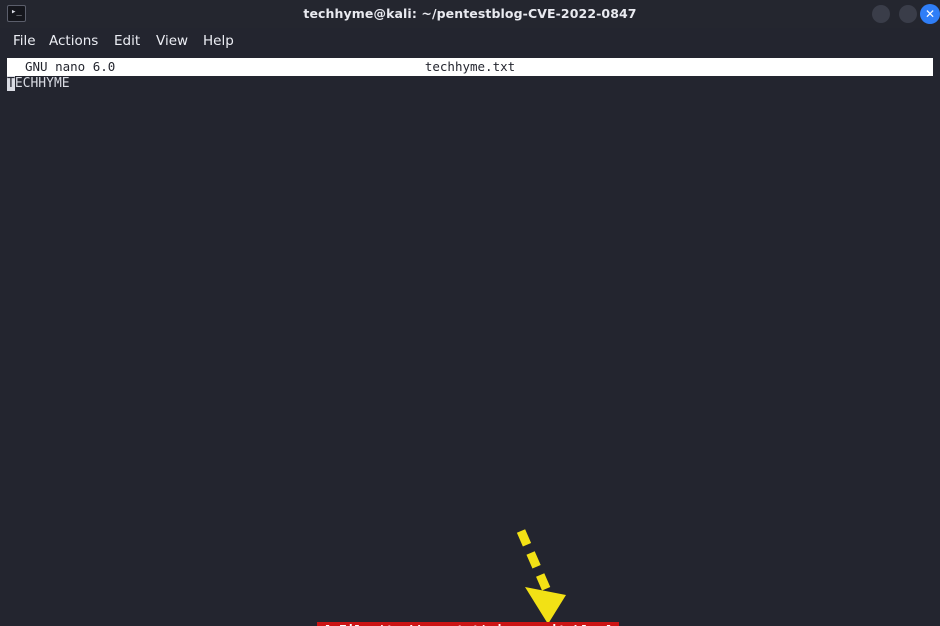  Describe the element at coordinates (218, 41) in the screenshot. I see `menu-item-help: Help` at that location.